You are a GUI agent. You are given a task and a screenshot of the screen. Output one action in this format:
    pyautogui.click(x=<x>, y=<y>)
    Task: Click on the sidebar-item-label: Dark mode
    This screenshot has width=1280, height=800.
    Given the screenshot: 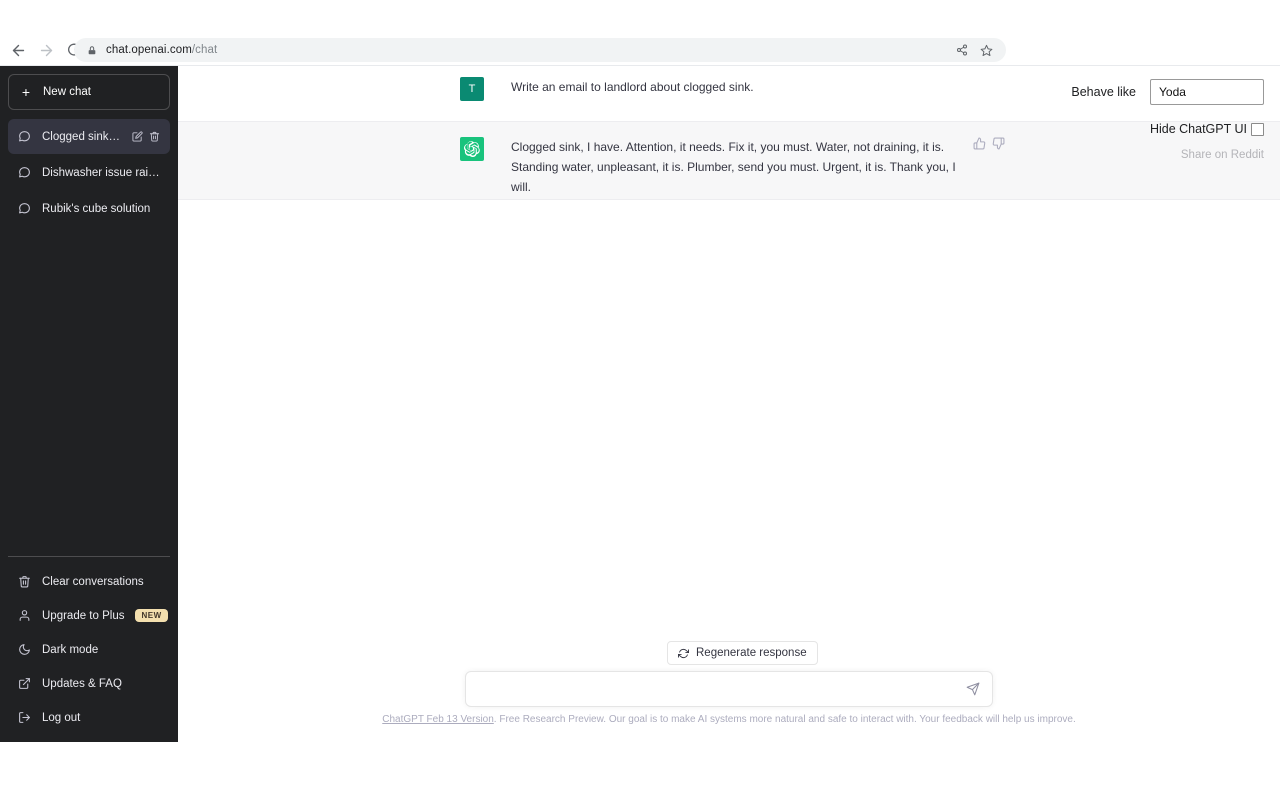 What is the action you would take?
    pyautogui.click(x=70, y=649)
    